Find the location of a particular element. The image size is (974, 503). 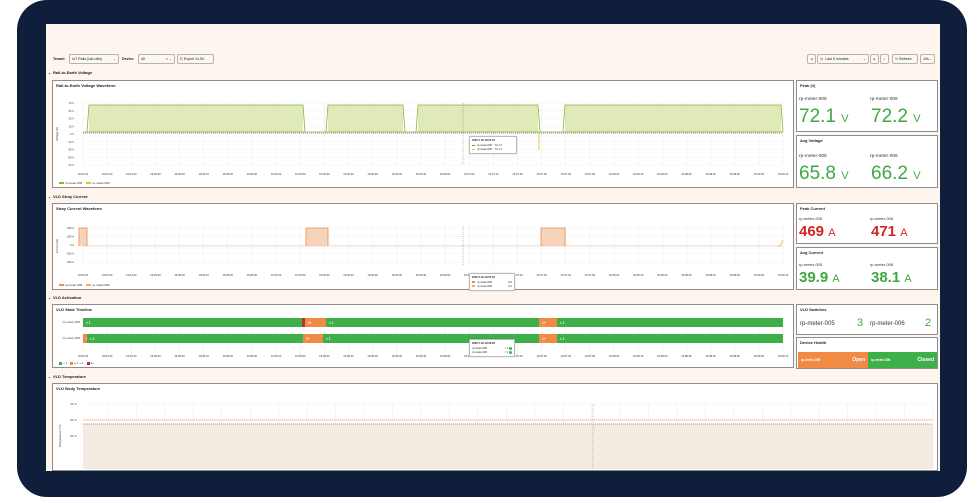

device-select: All × ⌄ is located at coordinates (156, 59).